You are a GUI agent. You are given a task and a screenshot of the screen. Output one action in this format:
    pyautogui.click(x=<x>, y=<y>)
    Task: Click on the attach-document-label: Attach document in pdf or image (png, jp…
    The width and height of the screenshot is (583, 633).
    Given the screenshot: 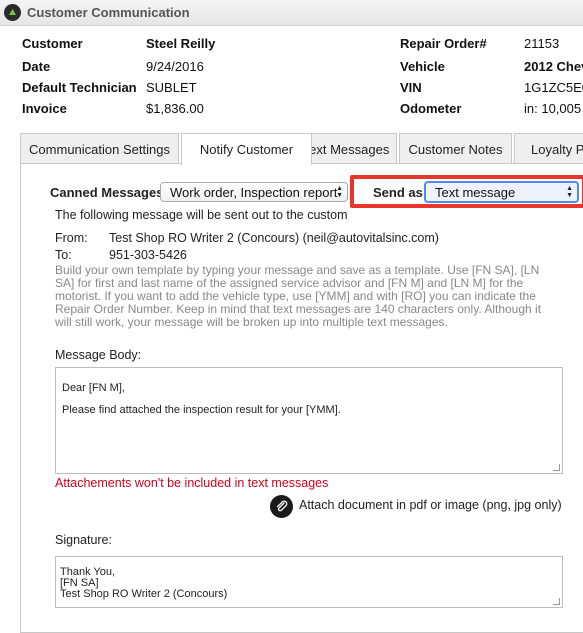 What is the action you would take?
    pyautogui.click(x=430, y=505)
    